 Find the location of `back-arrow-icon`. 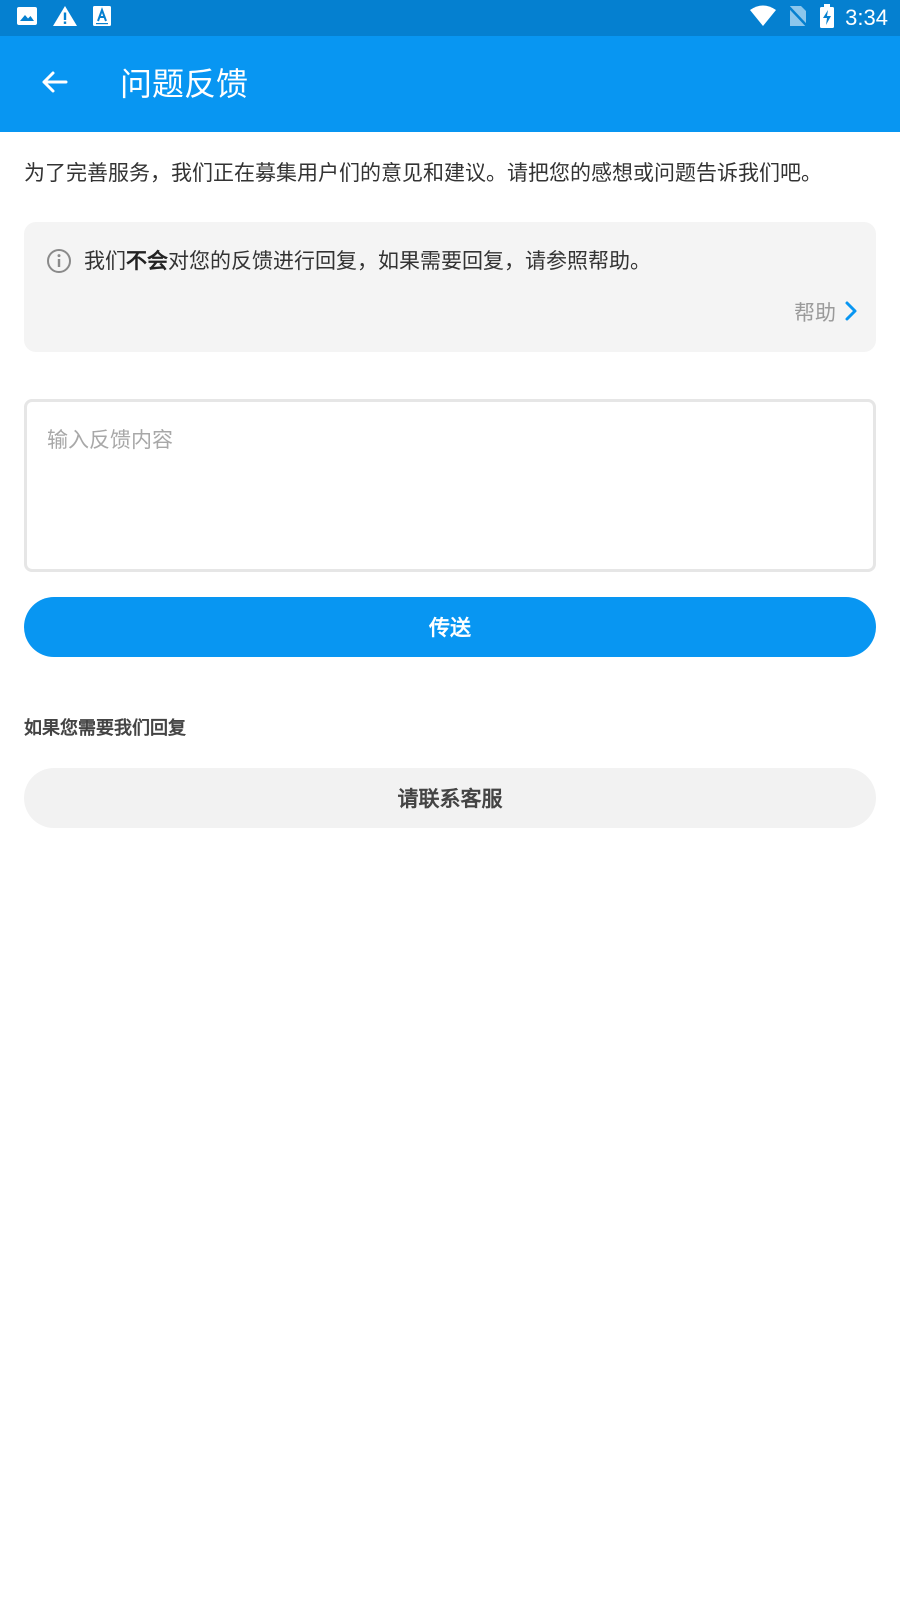

back-arrow-icon is located at coordinates (54, 84).